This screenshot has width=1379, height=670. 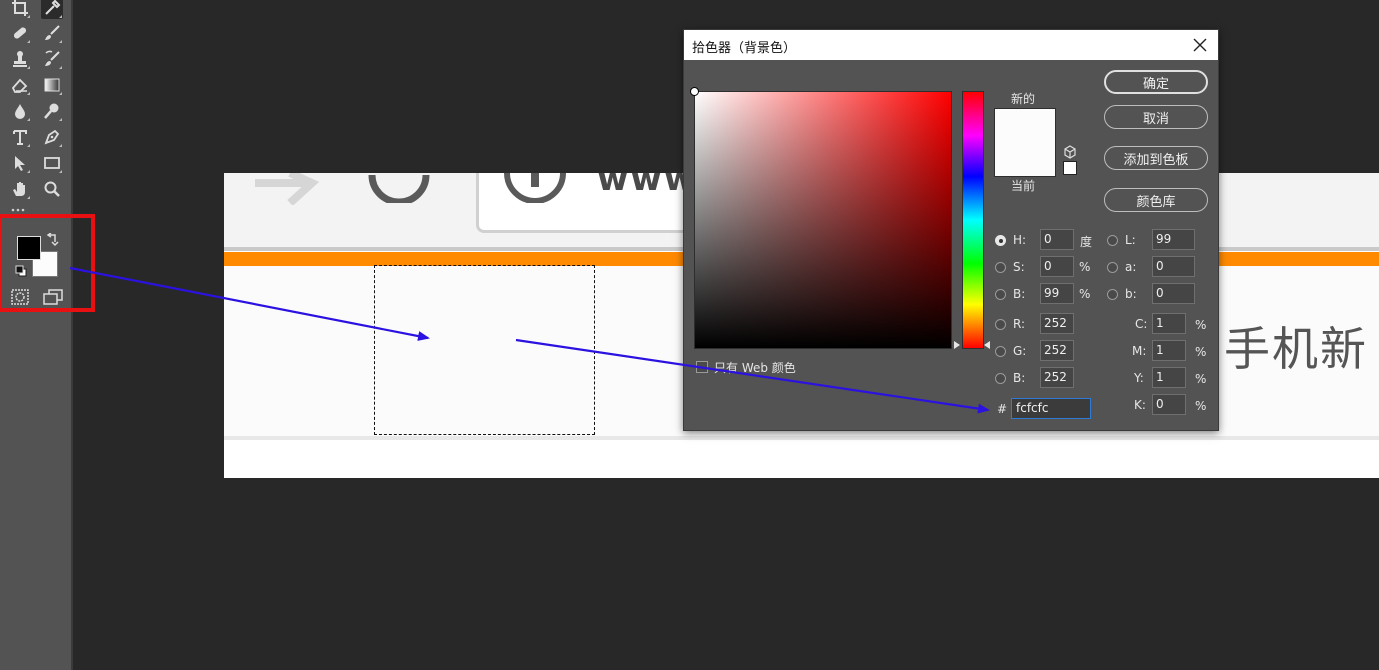 I want to click on green-radio, so click(x=1000, y=351).